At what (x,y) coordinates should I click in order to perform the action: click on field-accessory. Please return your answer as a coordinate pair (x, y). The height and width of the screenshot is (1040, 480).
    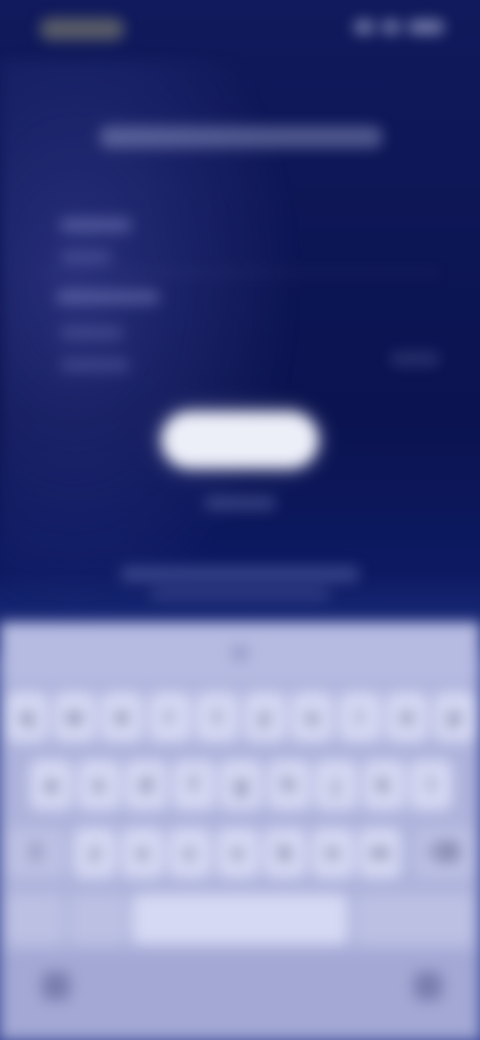
    Looking at the image, I should click on (415, 359).